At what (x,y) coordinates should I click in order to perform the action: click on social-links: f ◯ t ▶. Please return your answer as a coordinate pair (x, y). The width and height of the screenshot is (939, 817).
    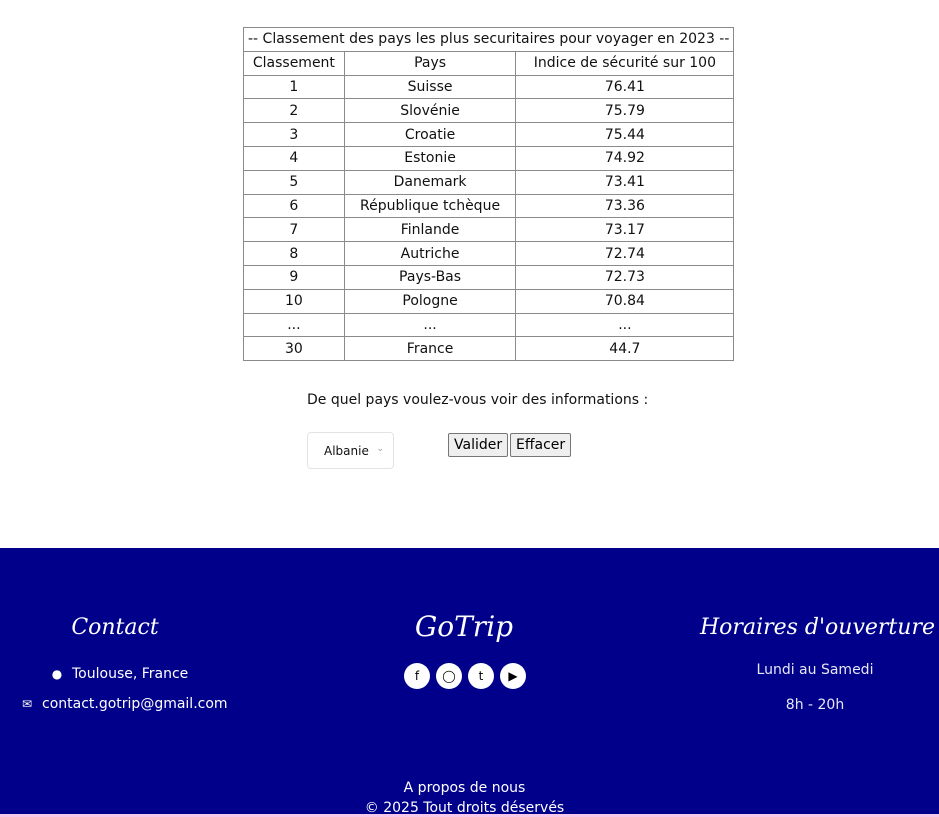
    Looking at the image, I should click on (465, 676).